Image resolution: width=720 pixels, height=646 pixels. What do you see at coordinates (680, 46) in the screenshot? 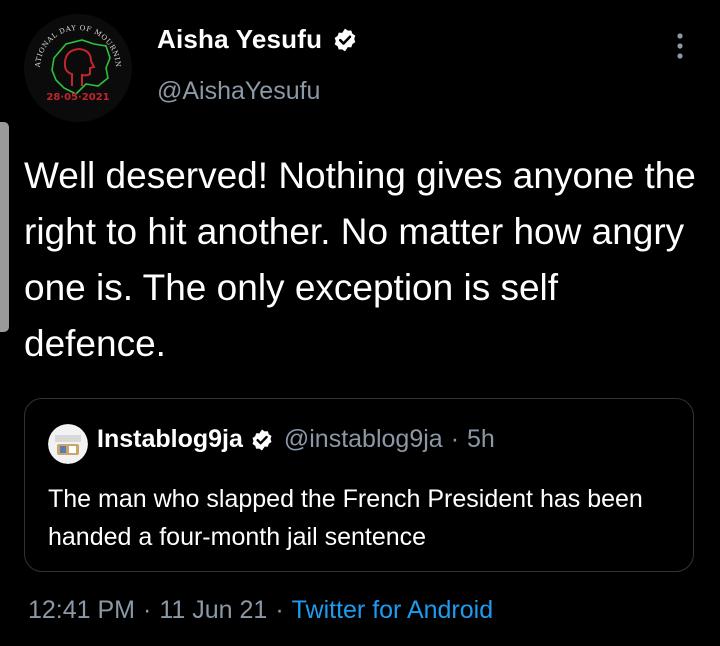
I see `more-options-icon` at bounding box center [680, 46].